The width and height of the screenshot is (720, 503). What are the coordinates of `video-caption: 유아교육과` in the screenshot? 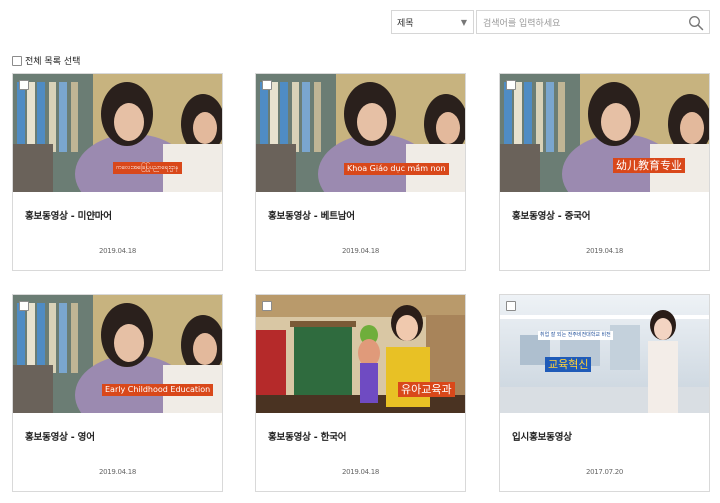 It's located at (426, 389).